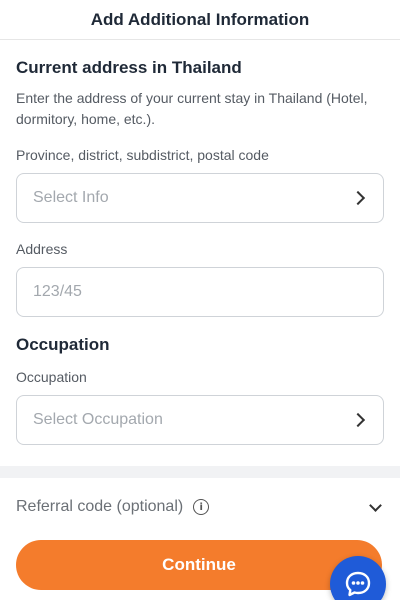  I want to click on referral-label: Referral code (optional), so click(100, 506).